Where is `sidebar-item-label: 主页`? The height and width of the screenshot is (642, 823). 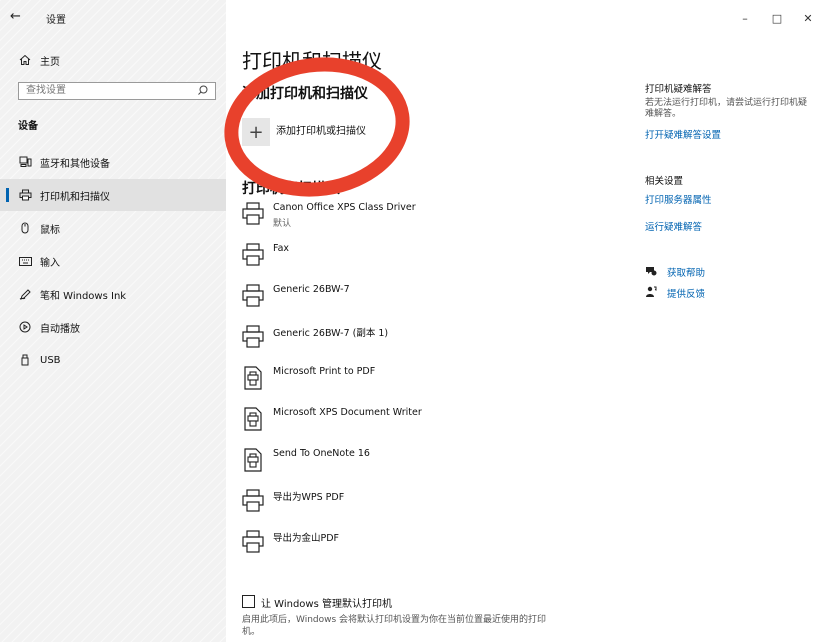
sidebar-item-label: 主页 is located at coordinates (50, 62).